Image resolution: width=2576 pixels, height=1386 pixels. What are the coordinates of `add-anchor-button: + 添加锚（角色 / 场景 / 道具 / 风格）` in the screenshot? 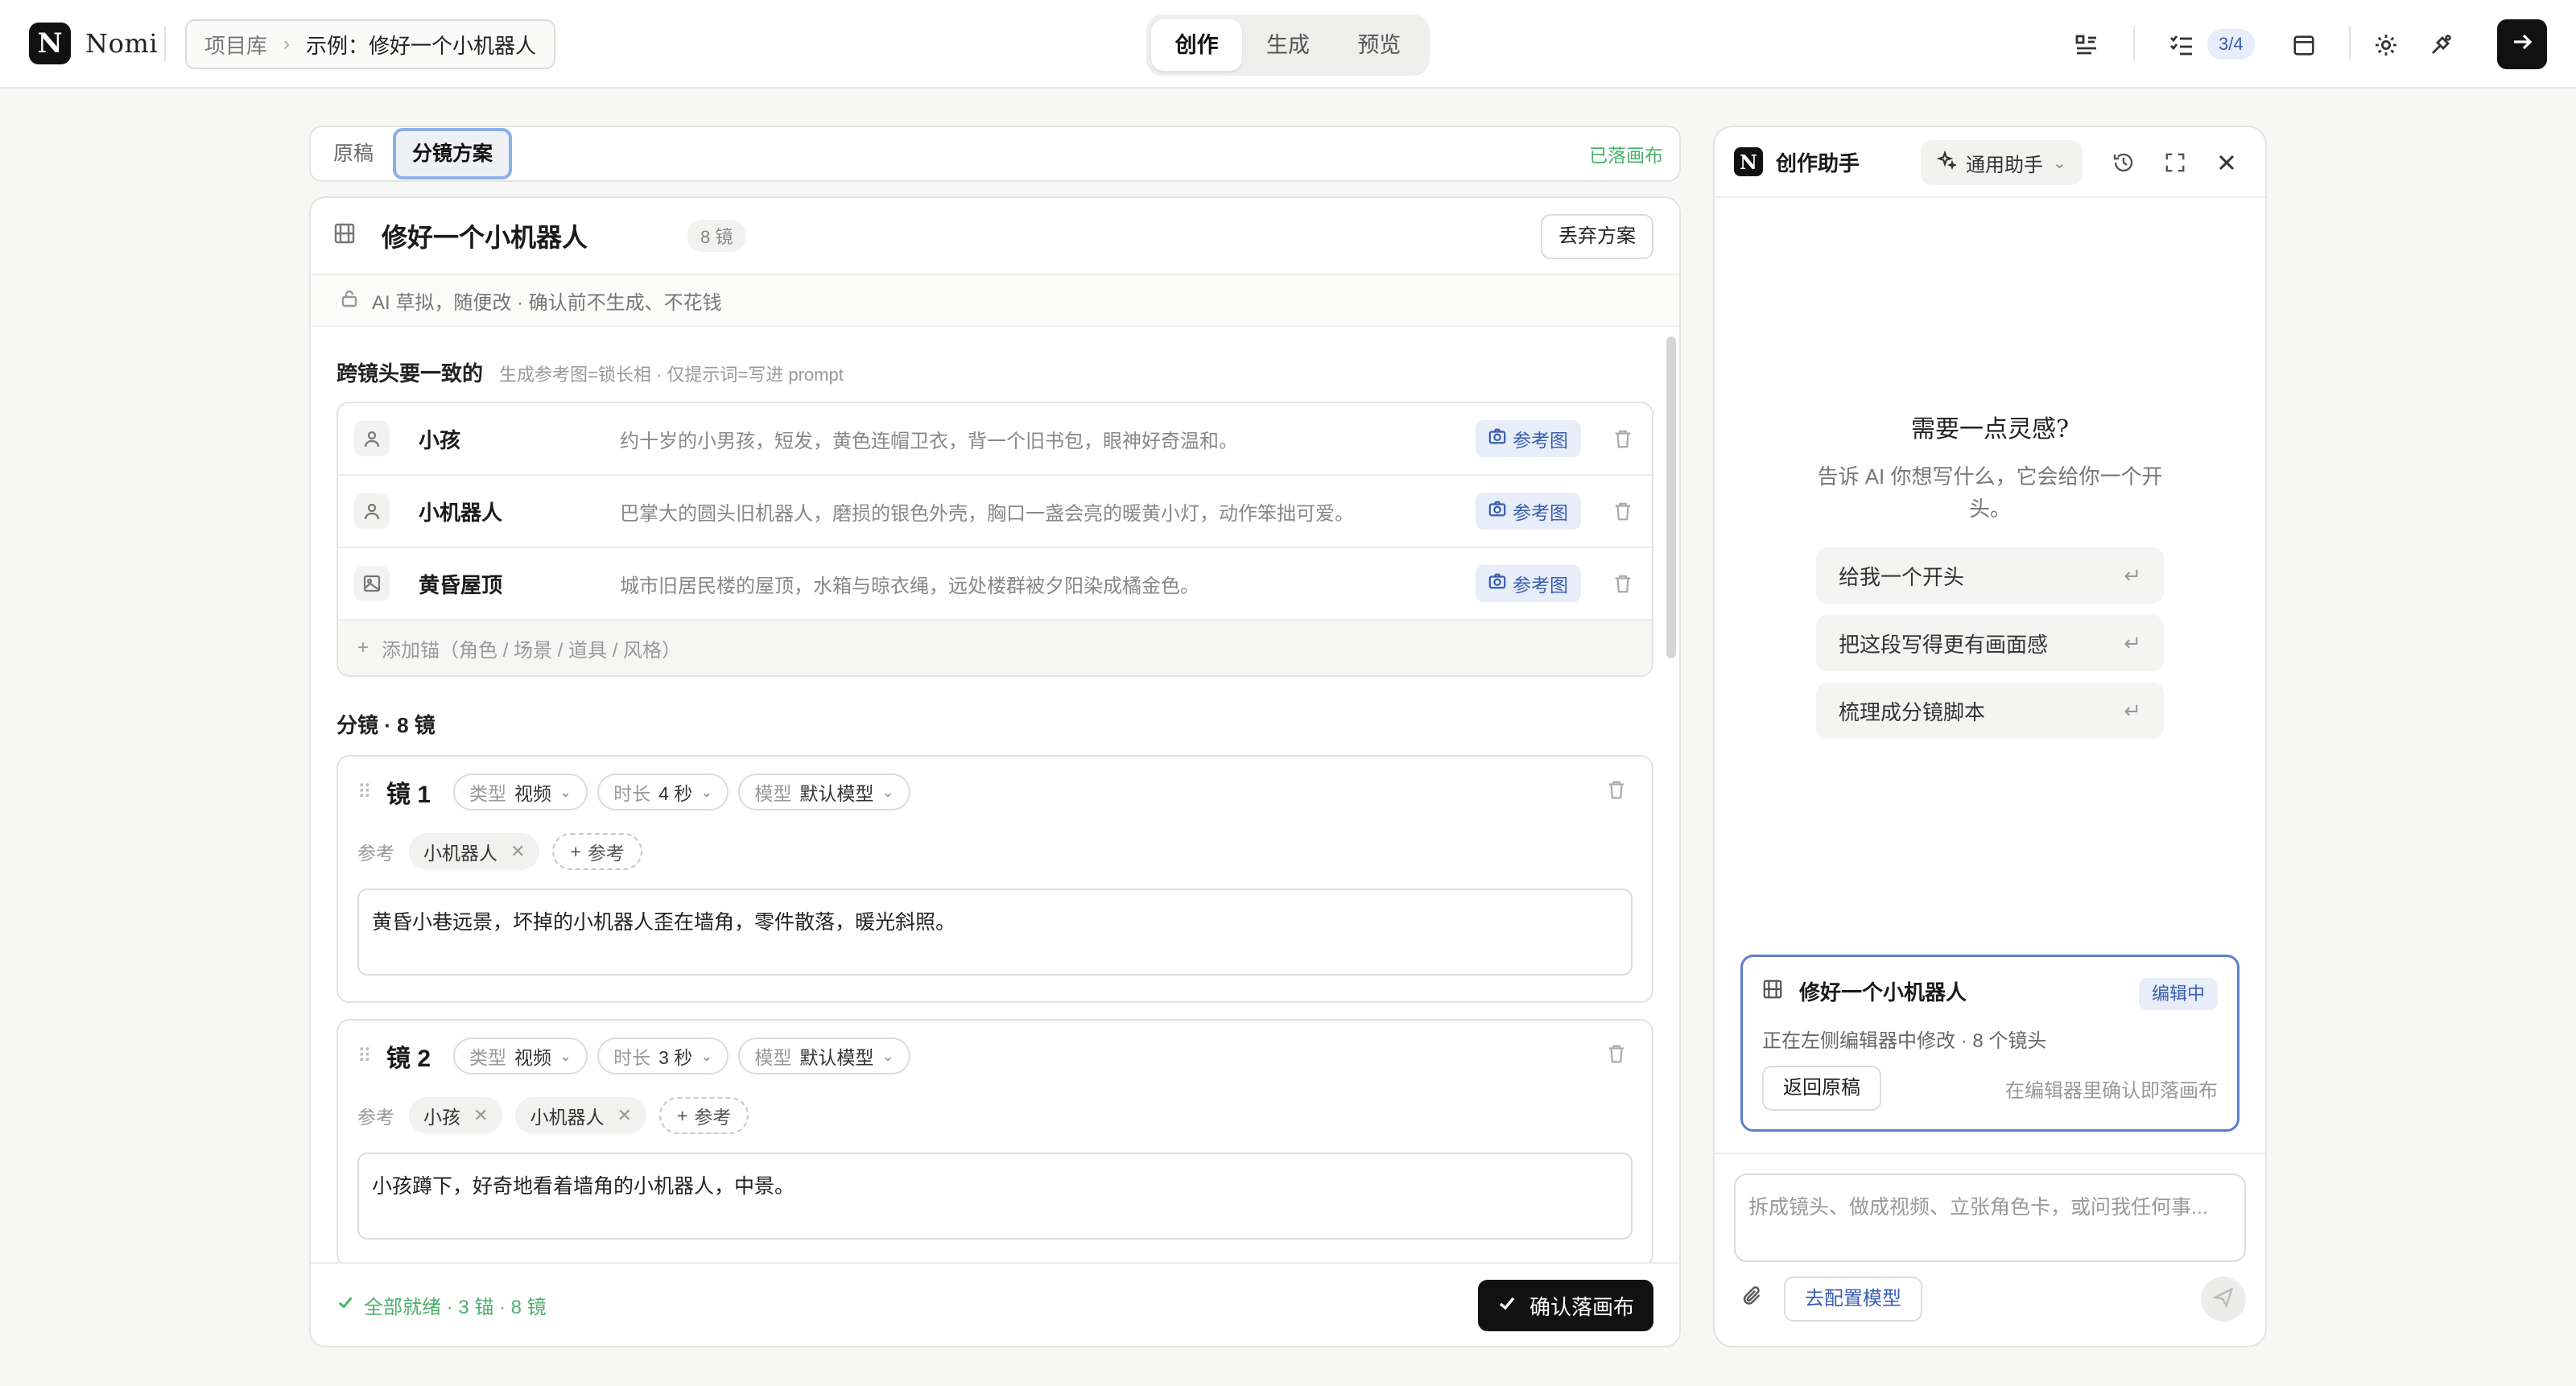 It's located at (995, 648).